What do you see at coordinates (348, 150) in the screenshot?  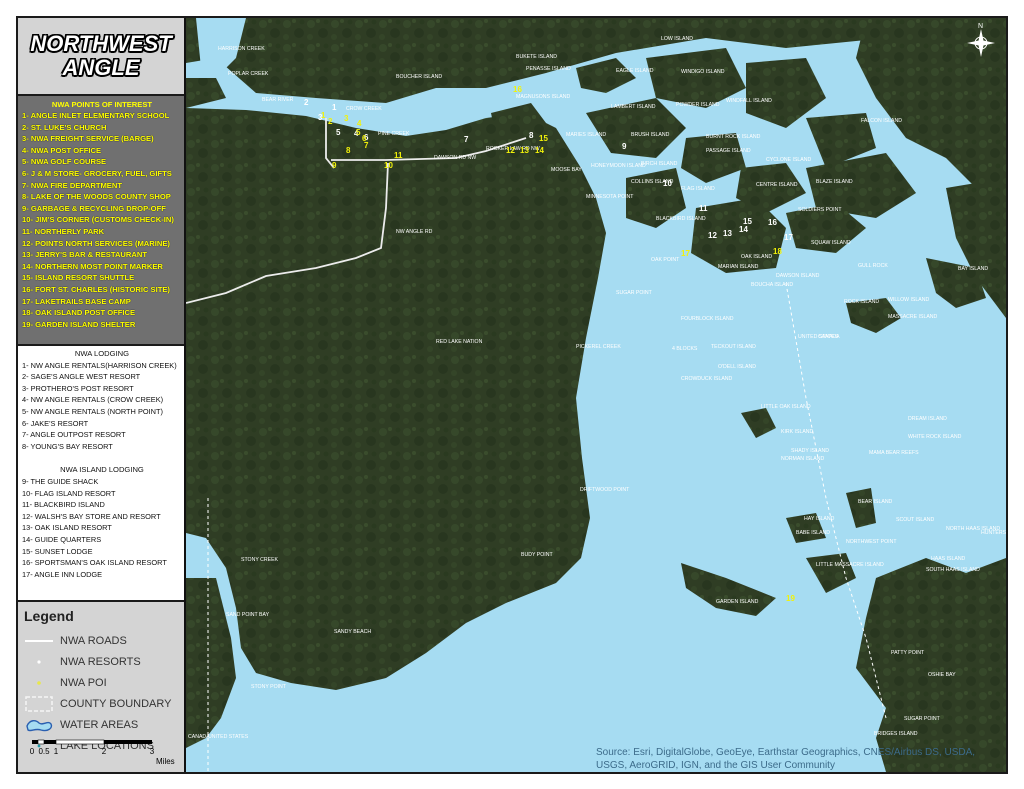 I see `poi-marker: 8` at bounding box center [348, 150].